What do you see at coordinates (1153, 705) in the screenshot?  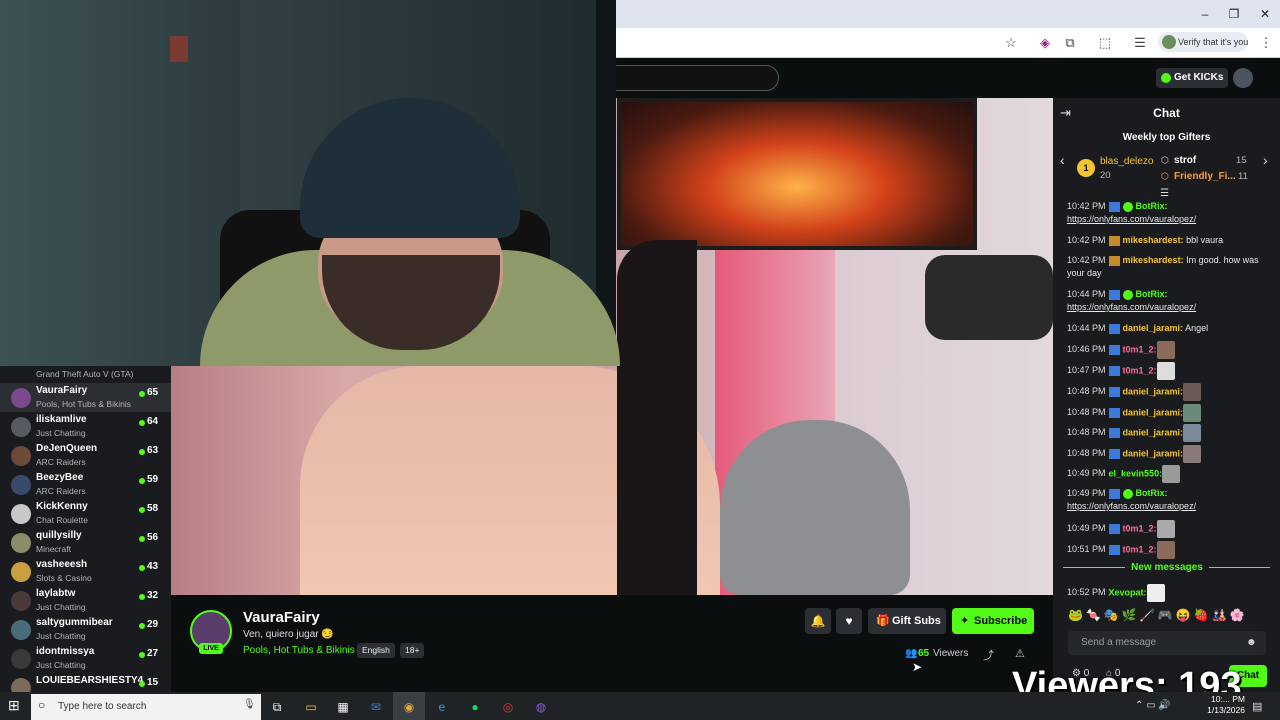 I see `system-tray-icons: ⌃ ▭ 🔊` at bounding box center [1153, 705].